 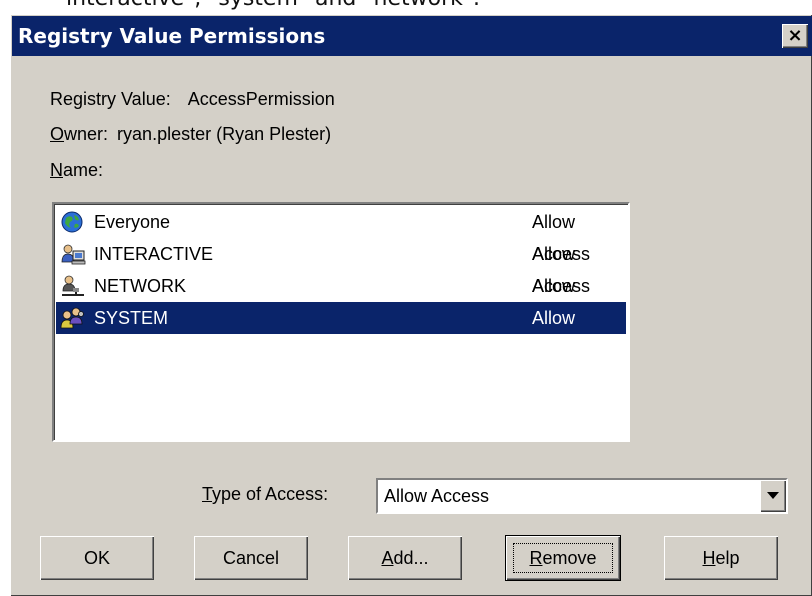 I want to click on name-label-rest: ame:, so click(x=83, y=170).